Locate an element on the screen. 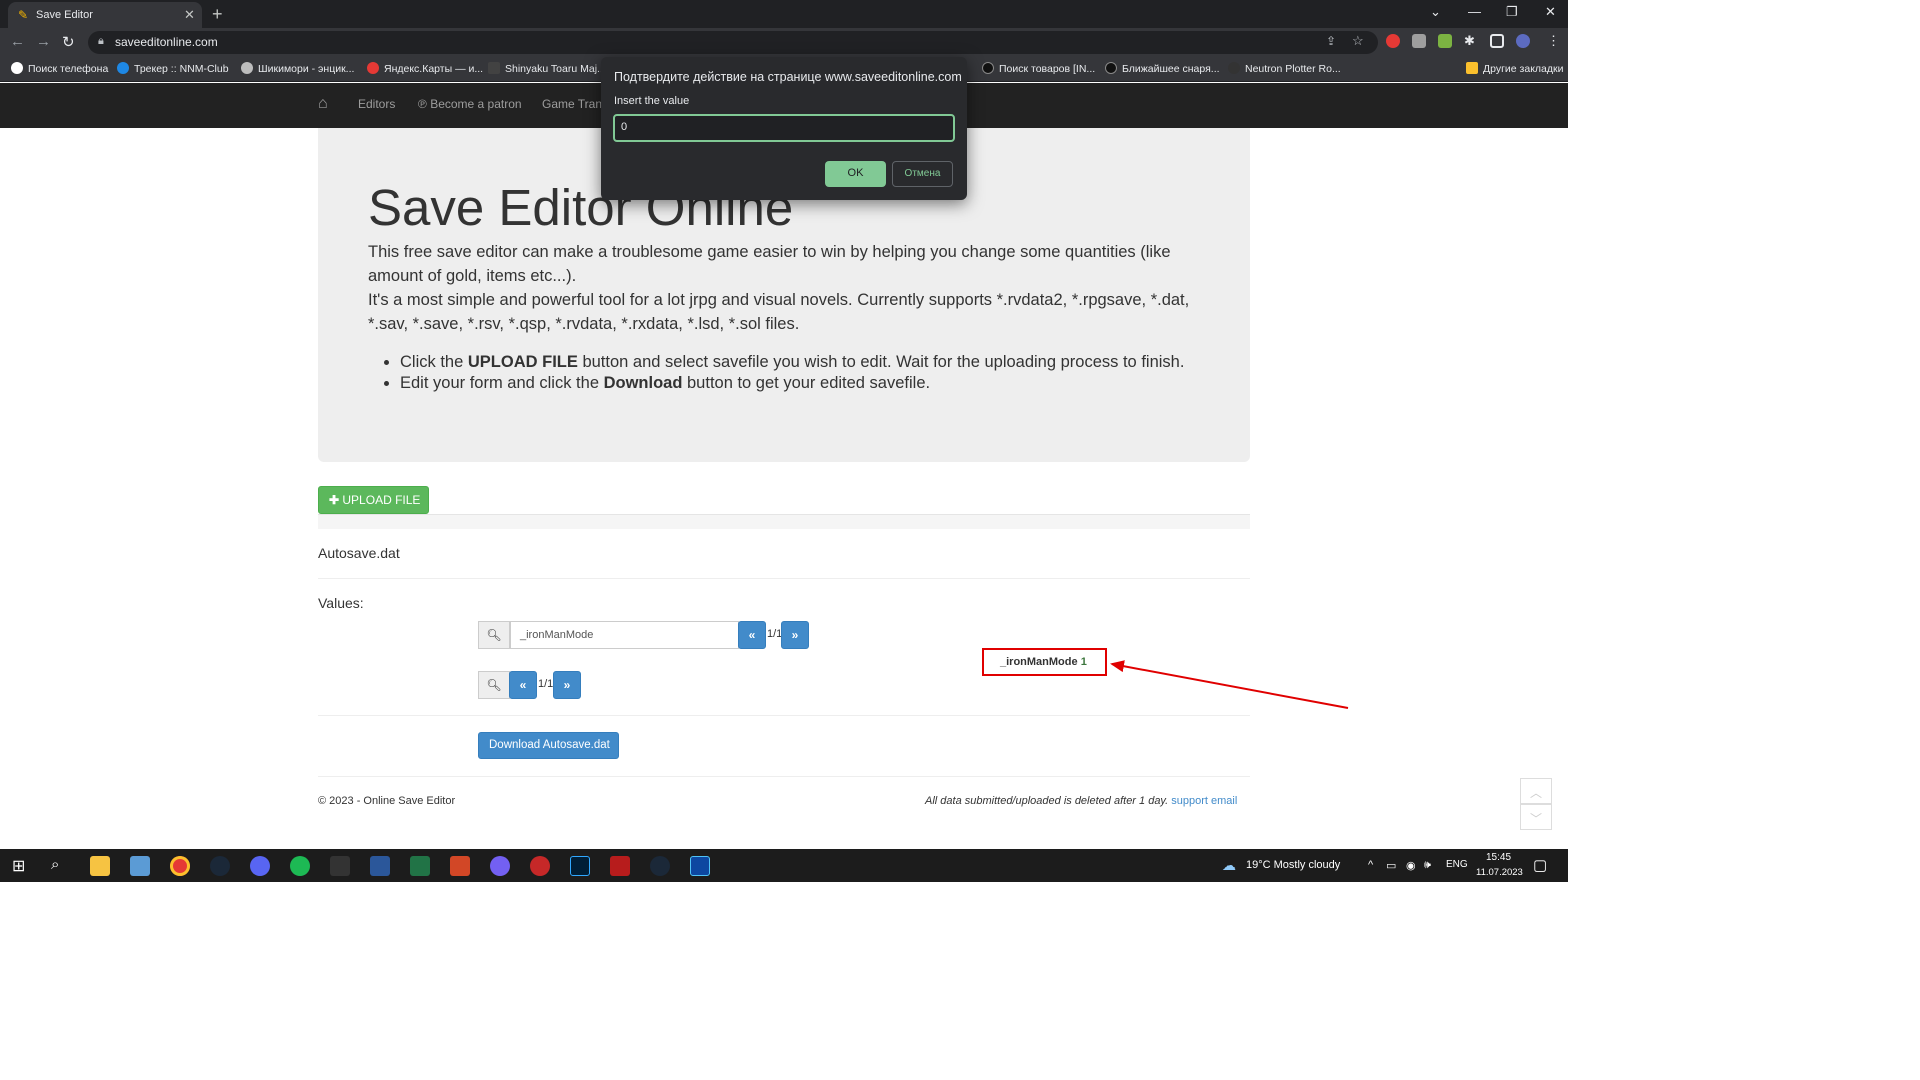 The height and width of the screenshot is (1080, 1920). notifications-icon: ▢ is located at coordinates (1540, 865).